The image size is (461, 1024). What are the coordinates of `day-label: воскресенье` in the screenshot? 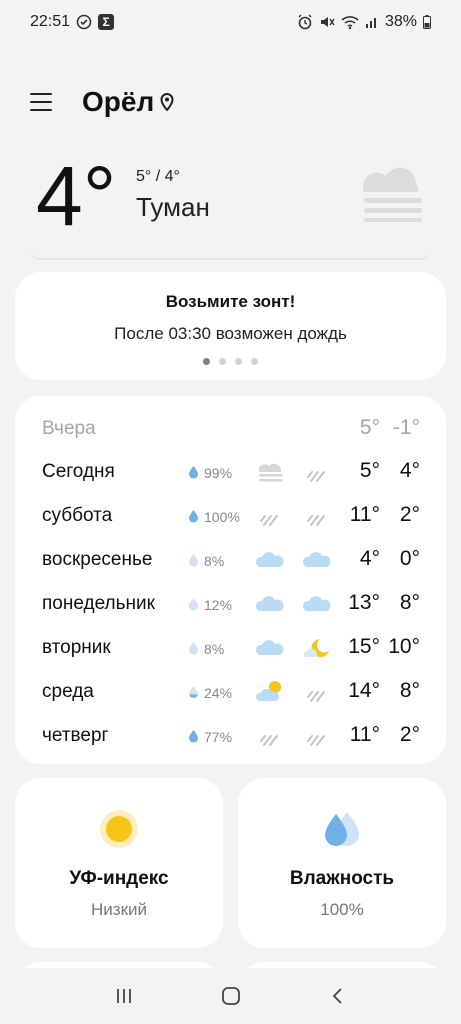 It's located at (97, 559).